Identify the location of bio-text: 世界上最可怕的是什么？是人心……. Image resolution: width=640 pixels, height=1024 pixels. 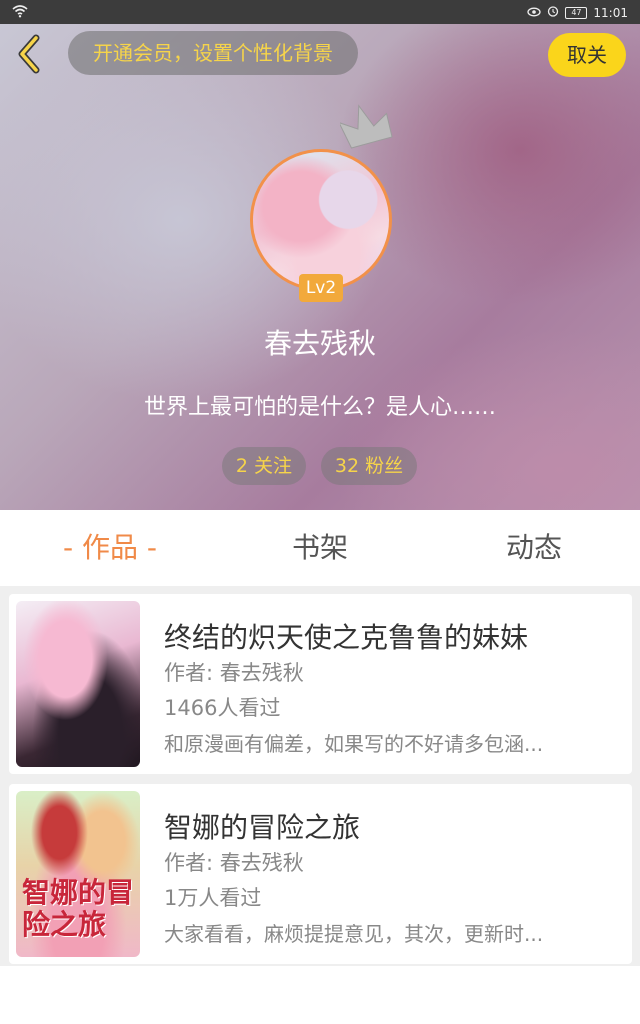
(319, 407).